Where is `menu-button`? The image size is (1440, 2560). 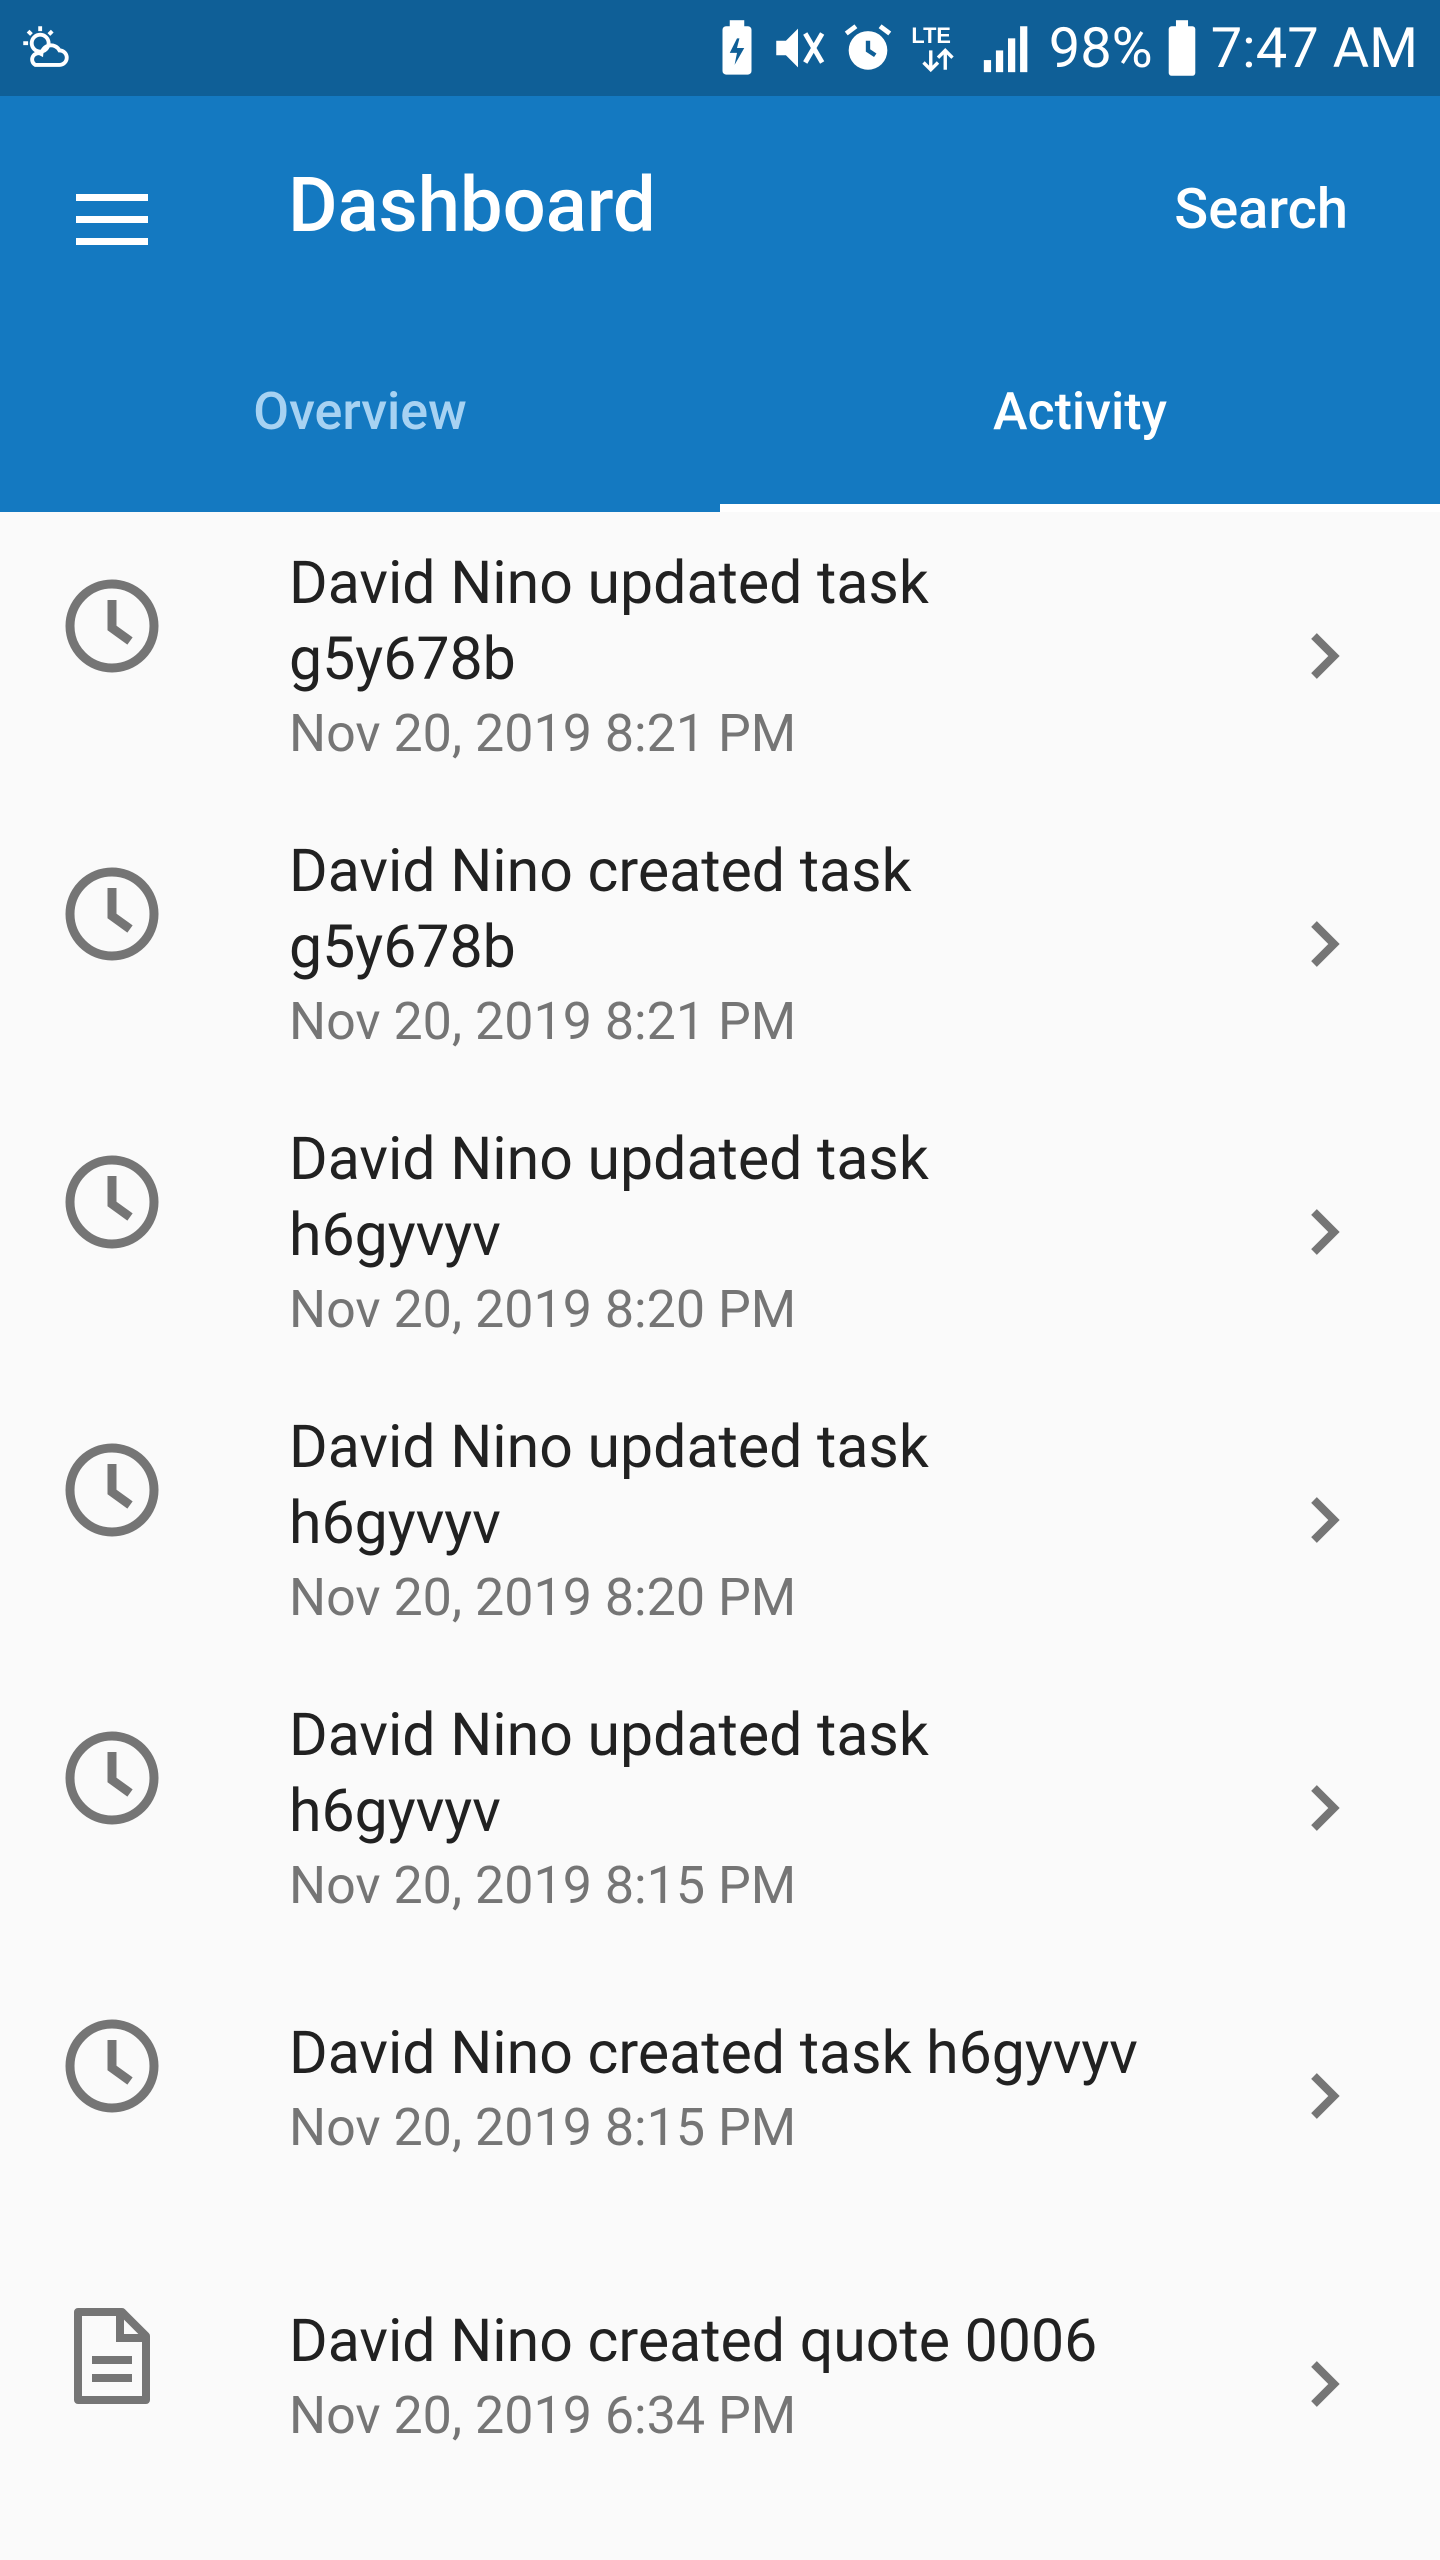
menu-button is located at coordinates (112, 220).